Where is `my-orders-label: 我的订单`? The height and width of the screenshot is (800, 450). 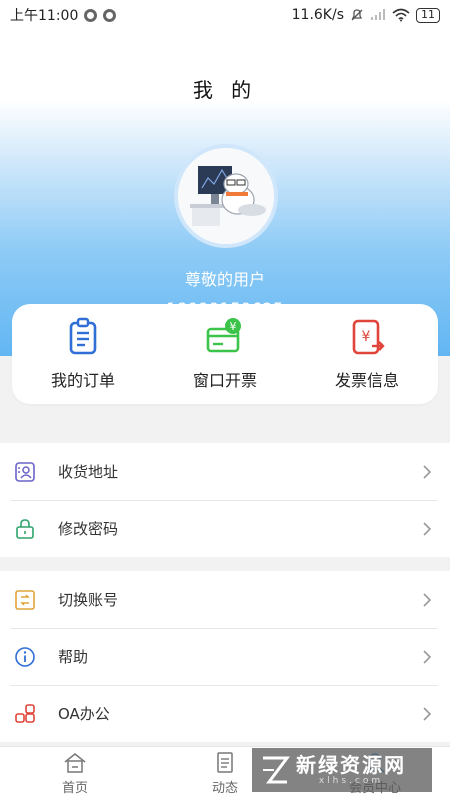
my-orders-label: 我的订单 is located at coordinates (82, 380).